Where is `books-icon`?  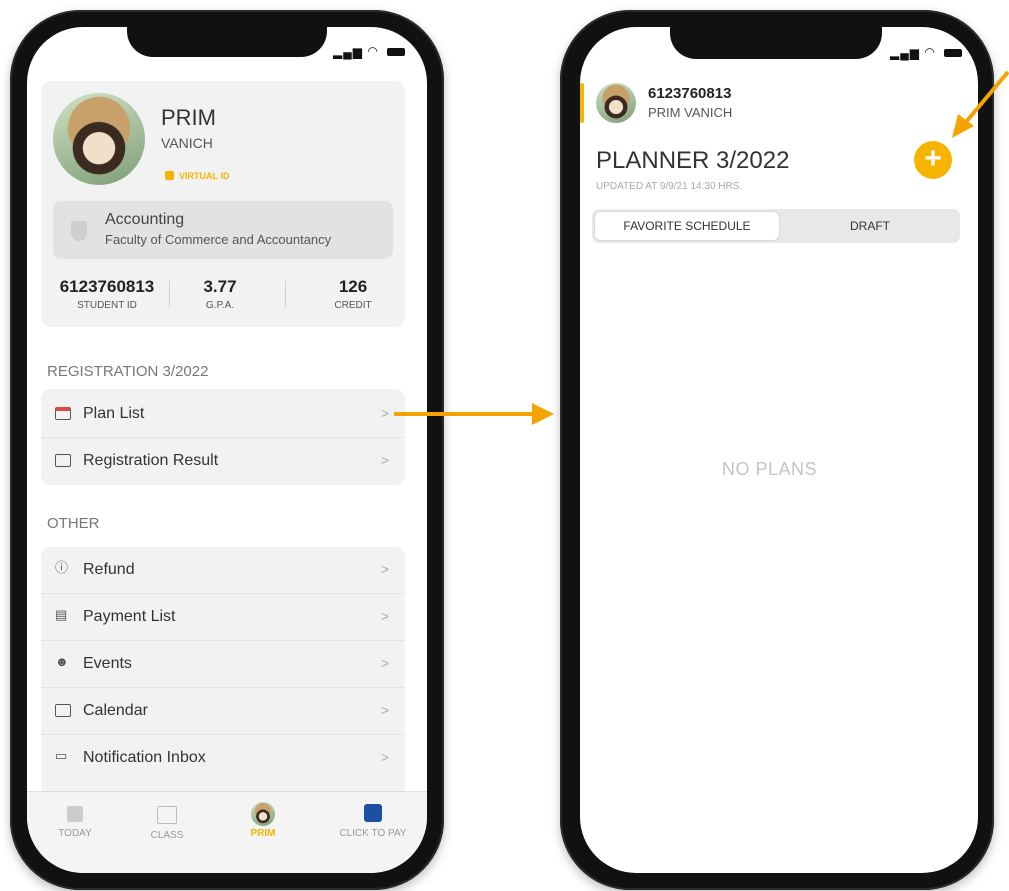
books-icon is located at coordinates (75, 814).